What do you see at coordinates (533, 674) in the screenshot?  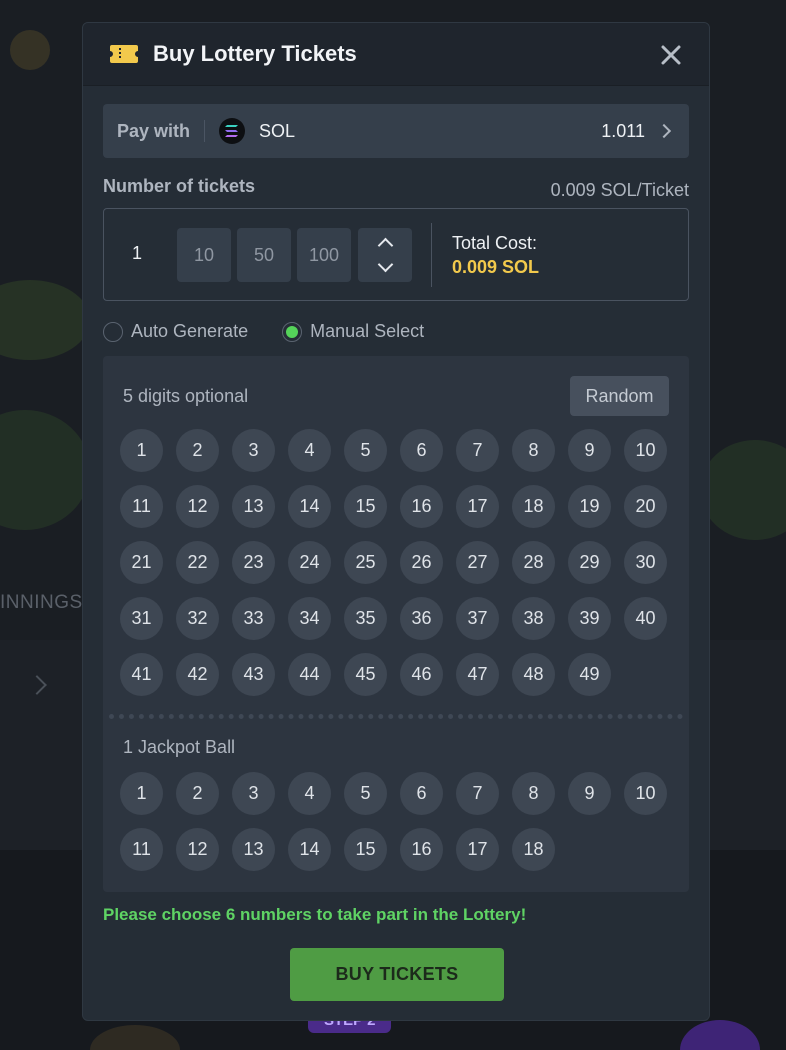 I see `number-ball: 48` at bounding box center [533, 674].